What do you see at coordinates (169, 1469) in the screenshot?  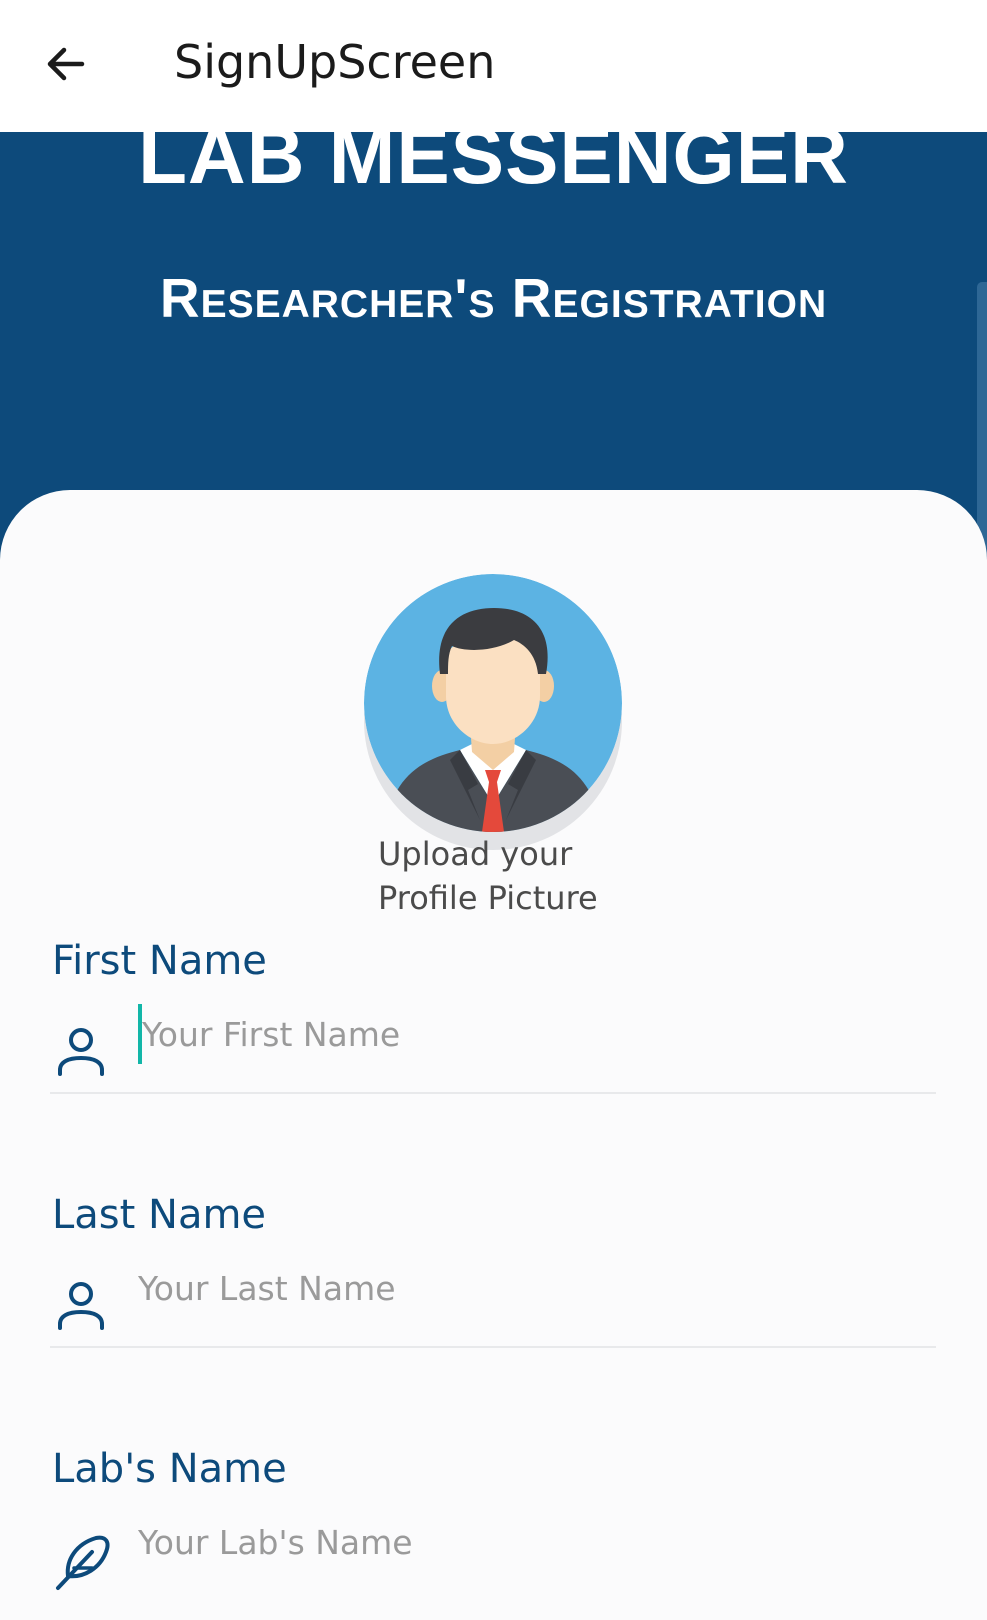 I see `lab-name-label: Lab's Name` at bounding box center [169, 1469].